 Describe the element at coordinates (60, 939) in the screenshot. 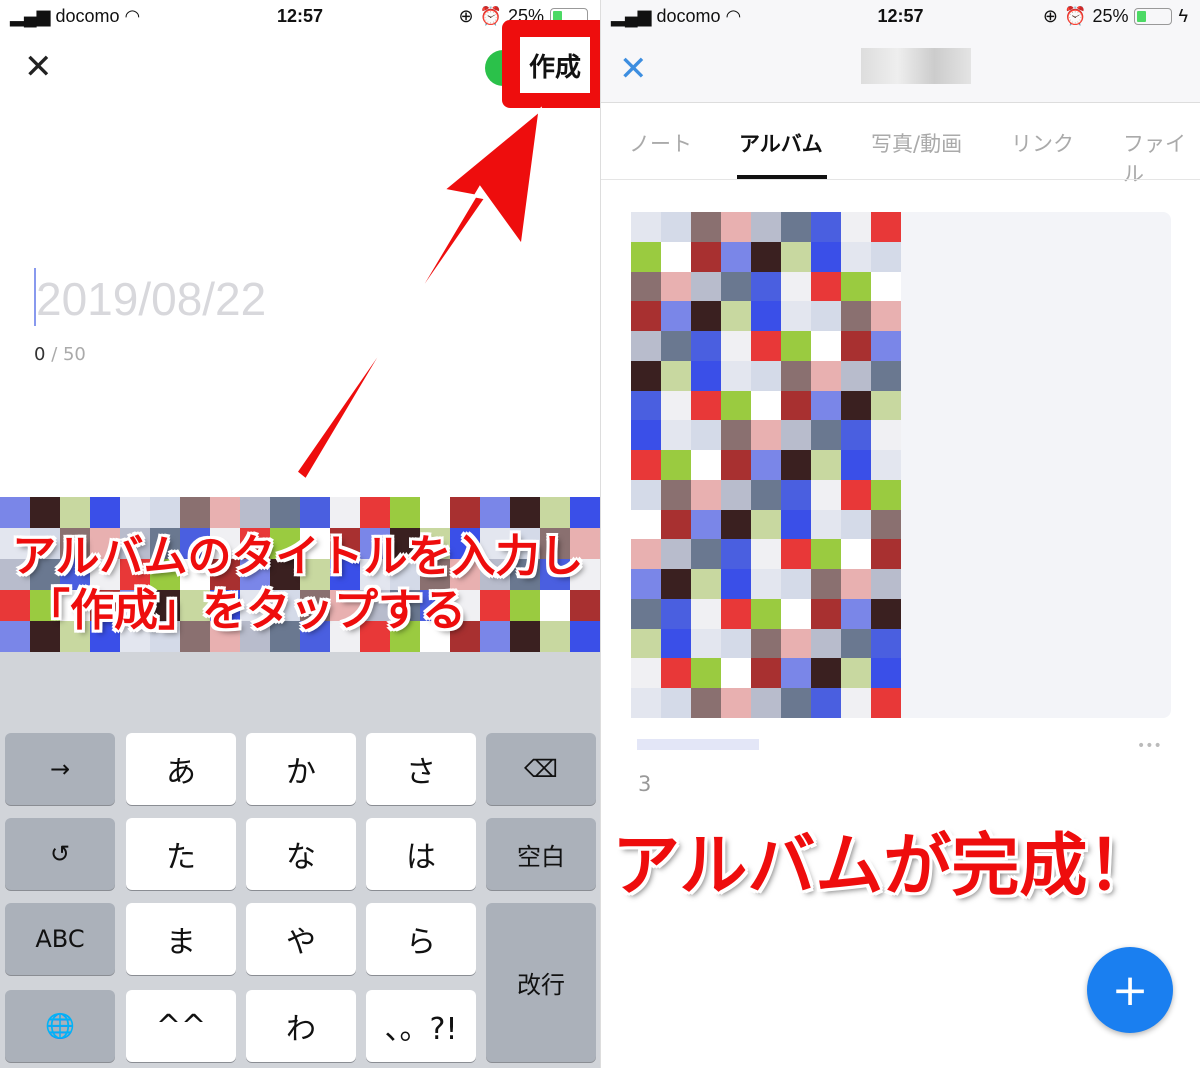

I see `key: ABC` at that location.